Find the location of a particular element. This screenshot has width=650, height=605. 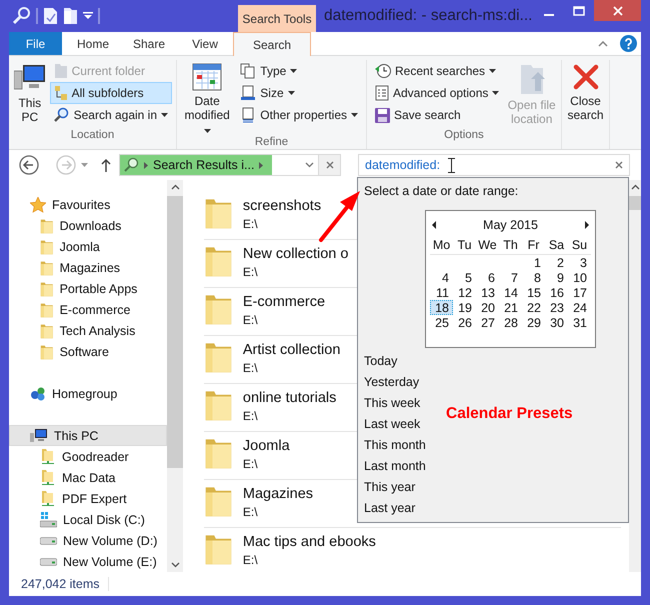

calendar-day: 28 is located at coordinates (510, 322).